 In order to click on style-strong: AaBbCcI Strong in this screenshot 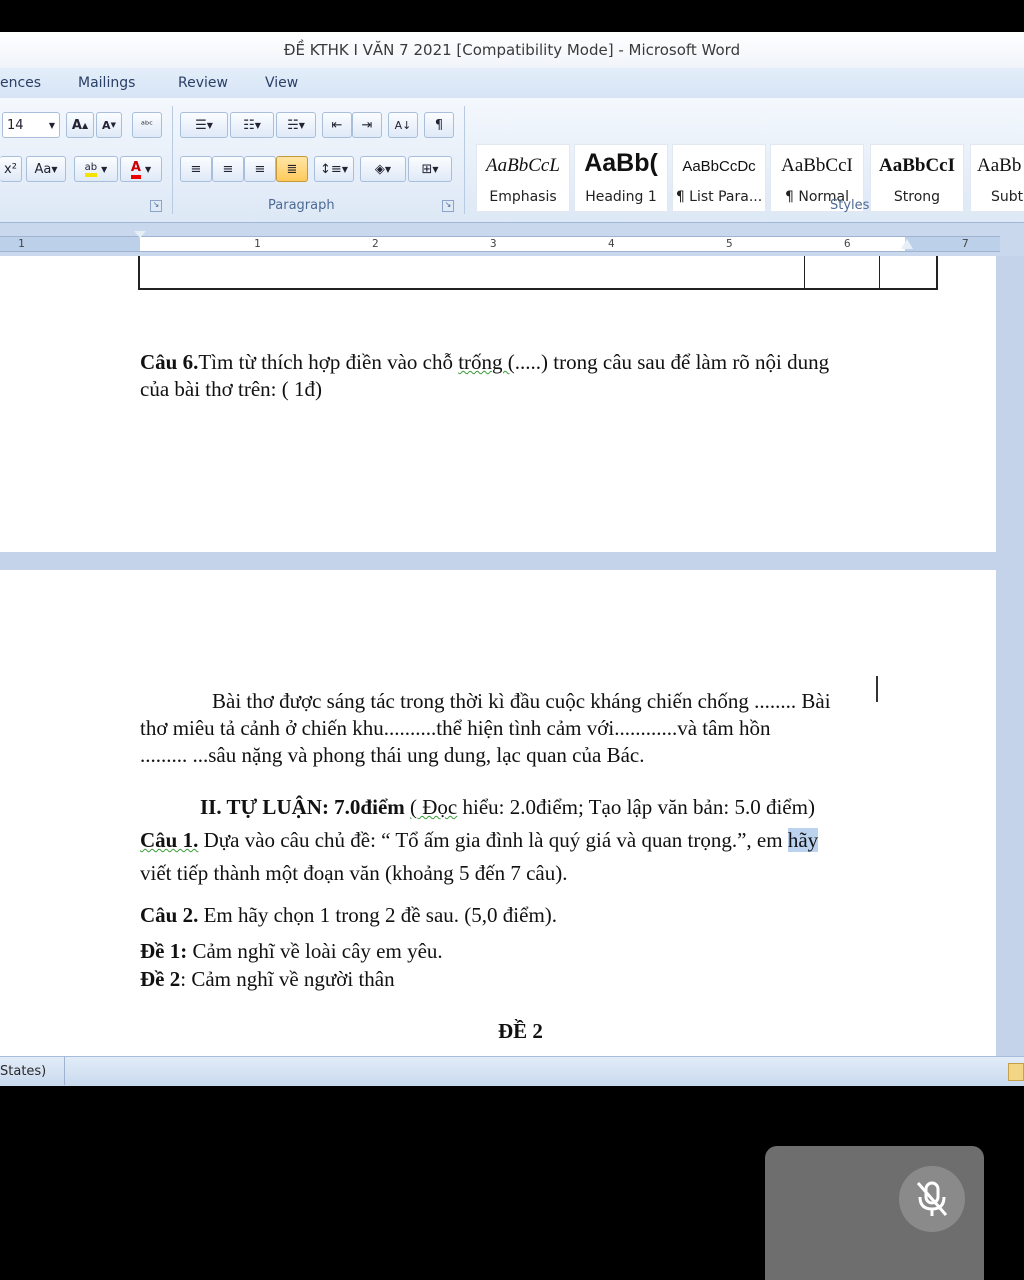, I will do `click(917, 178)`.